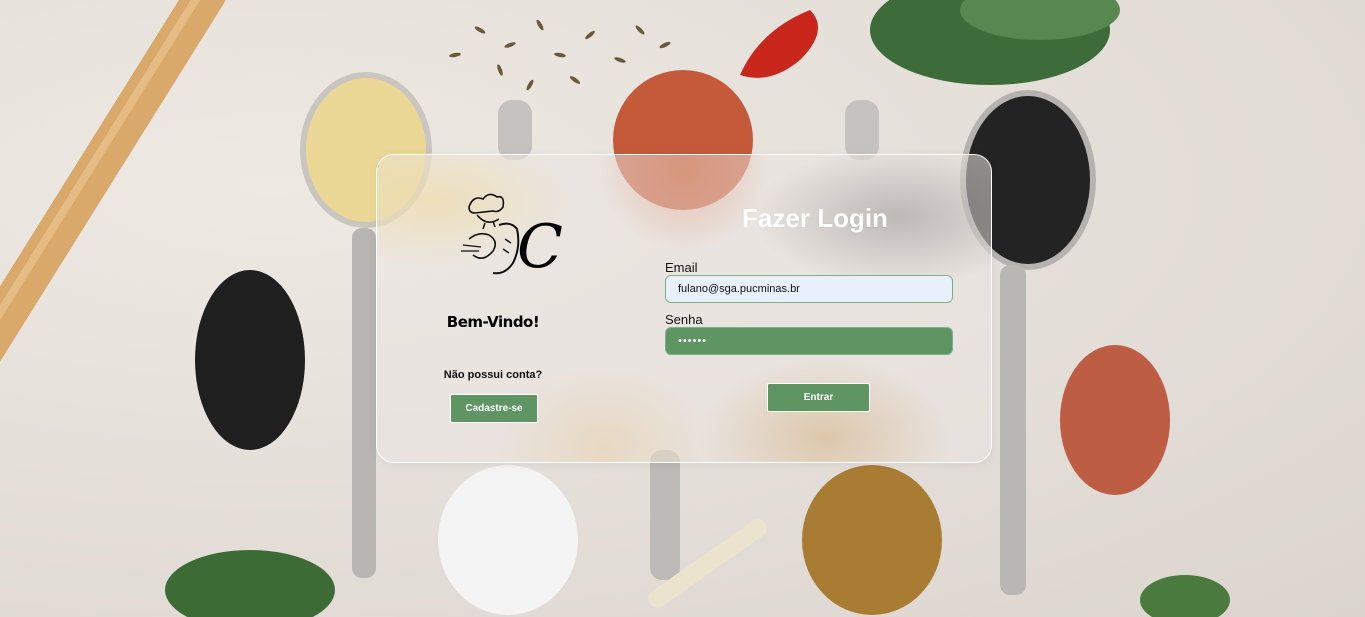  What do you see at coordinates (493, 375) in the screenshot?
I see `no-account-text: Não possui conta?` at bounding box center [493, 375].